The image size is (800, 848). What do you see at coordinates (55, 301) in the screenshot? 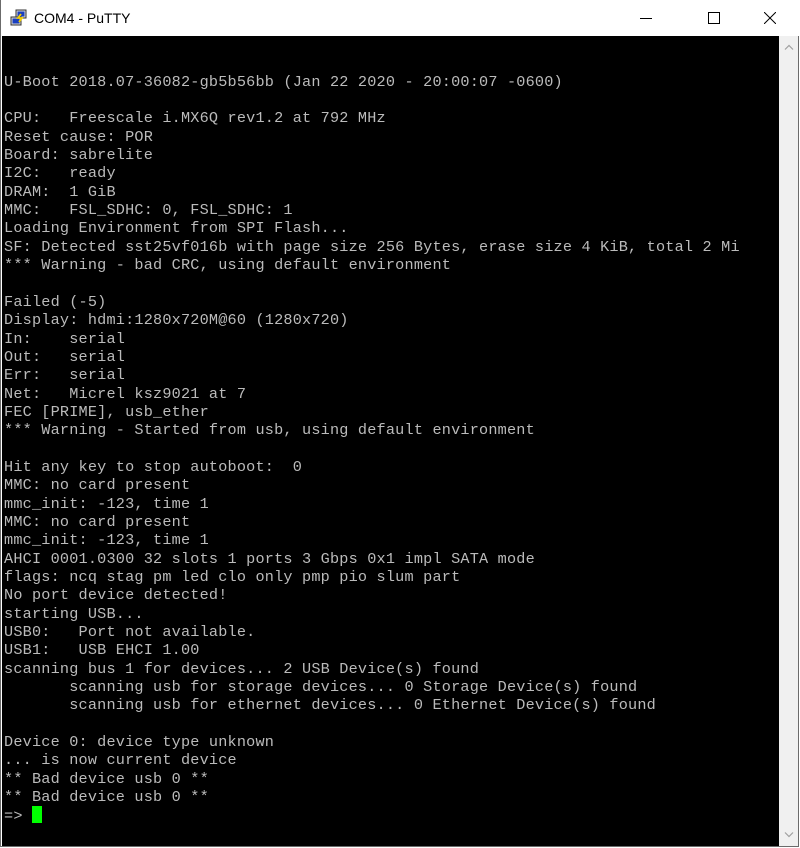
I see `terminal-line: Failed (-5)` at bounding box center [55, 301].